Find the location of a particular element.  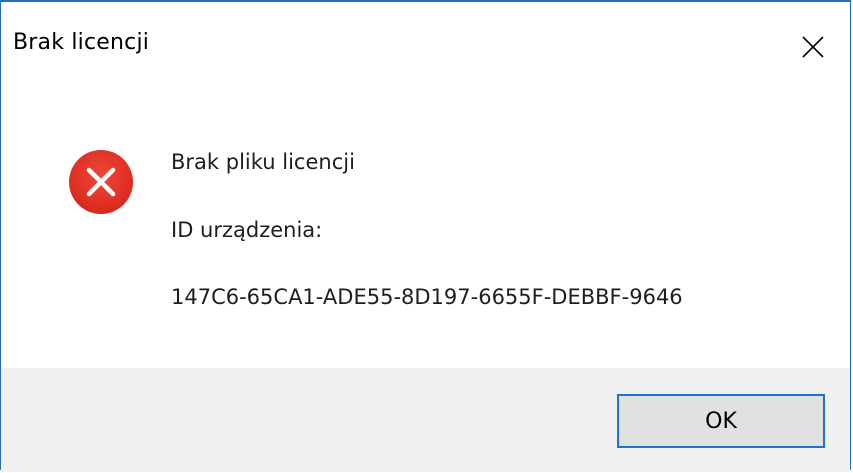

error-icon is located at coordinates (101, 182).